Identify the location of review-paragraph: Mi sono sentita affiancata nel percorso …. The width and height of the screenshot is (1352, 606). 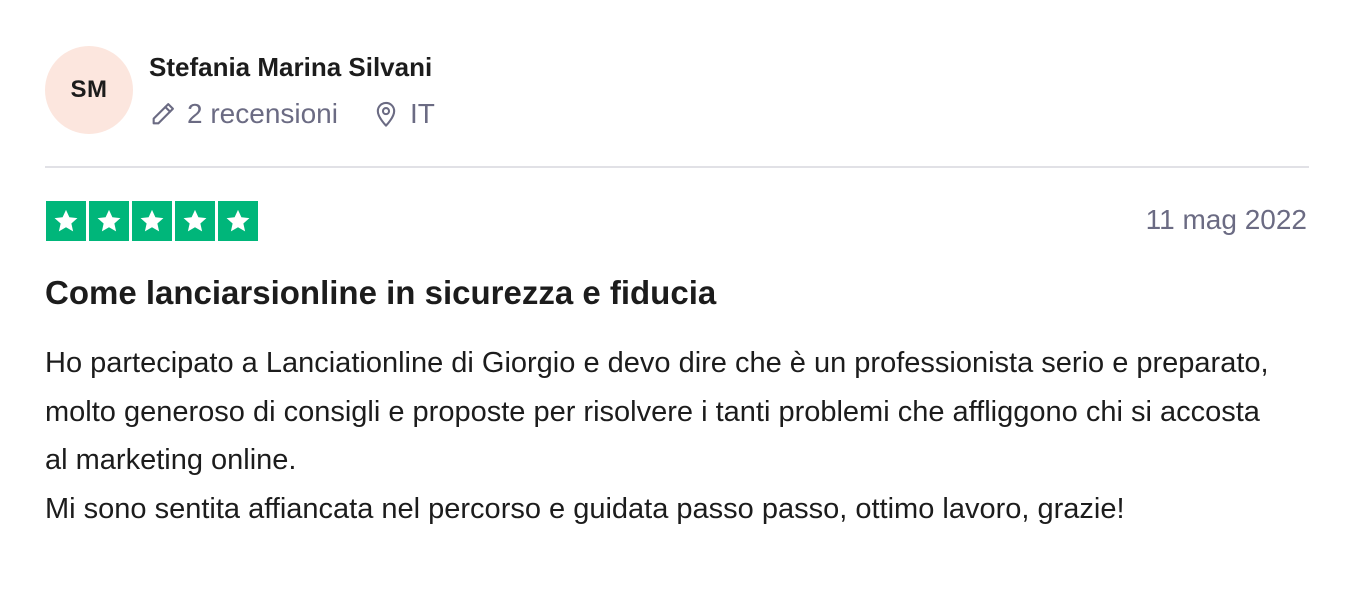
(585, 508).